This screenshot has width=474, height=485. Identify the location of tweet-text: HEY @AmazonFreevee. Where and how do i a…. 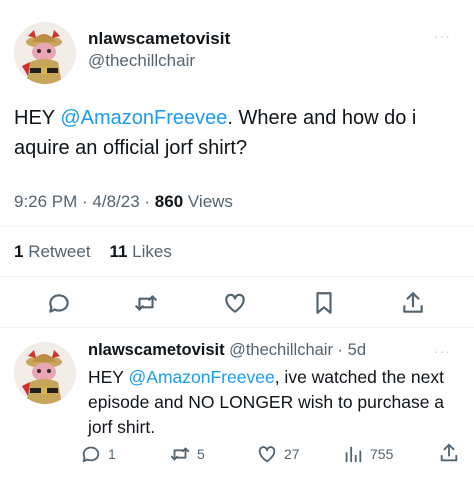
(234, 133).